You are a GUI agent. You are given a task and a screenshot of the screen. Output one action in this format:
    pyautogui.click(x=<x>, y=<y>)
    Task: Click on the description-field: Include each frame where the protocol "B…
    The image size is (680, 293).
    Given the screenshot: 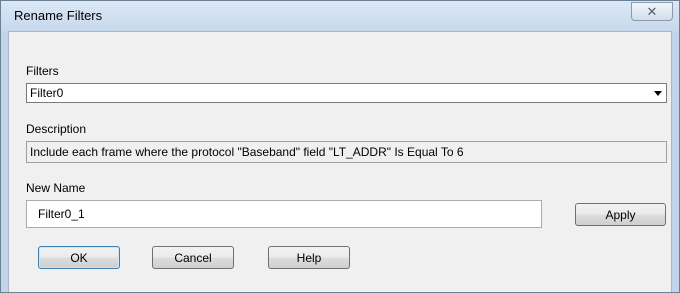 What is the action you would take?
    pyautogui.click(x=346, y=152)
    